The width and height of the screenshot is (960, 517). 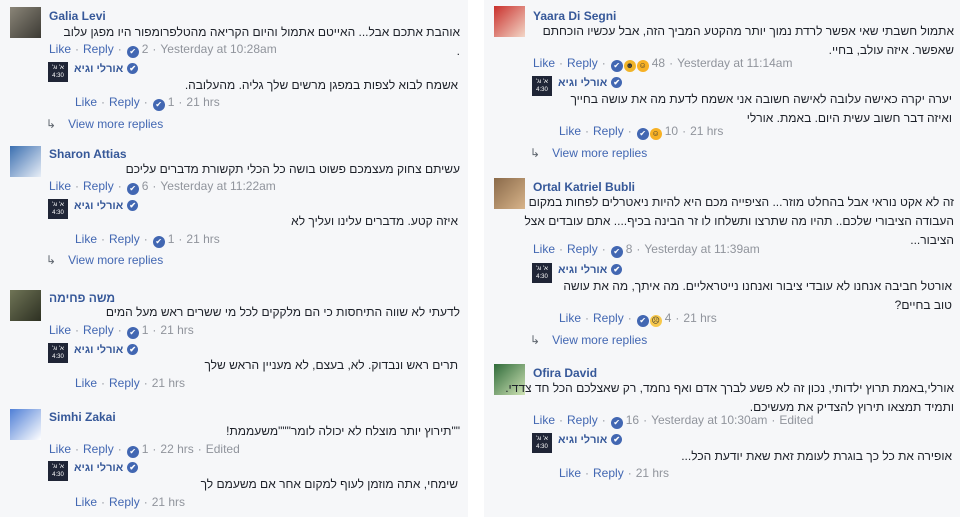 What do you see at coordinates (658, 63) in the screenshot?
I see `reaction-count: 48` at bounding box center [658, 63].